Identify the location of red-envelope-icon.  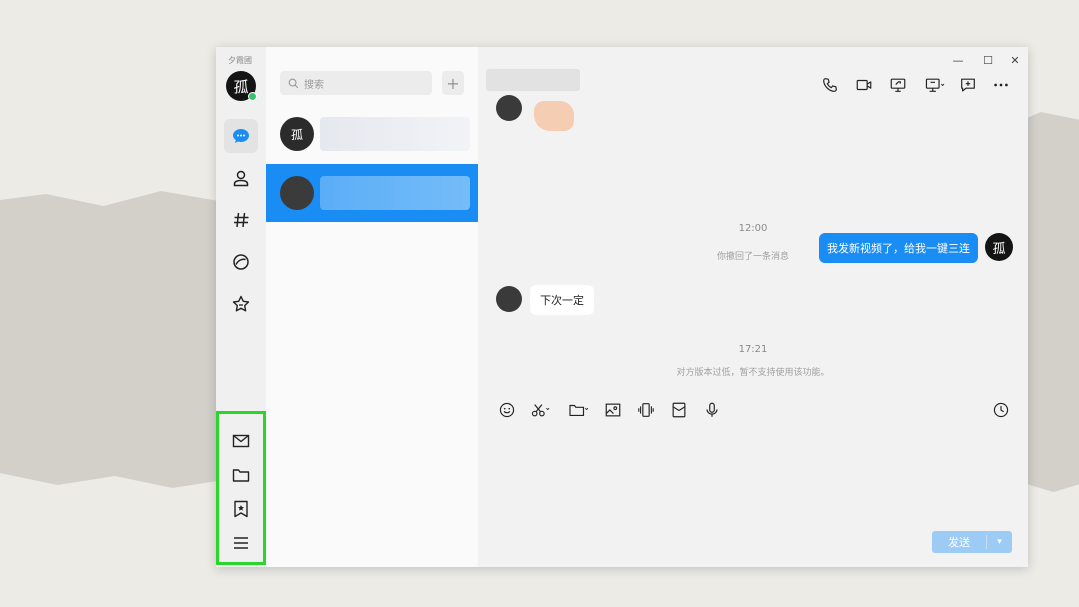
(679, 410).